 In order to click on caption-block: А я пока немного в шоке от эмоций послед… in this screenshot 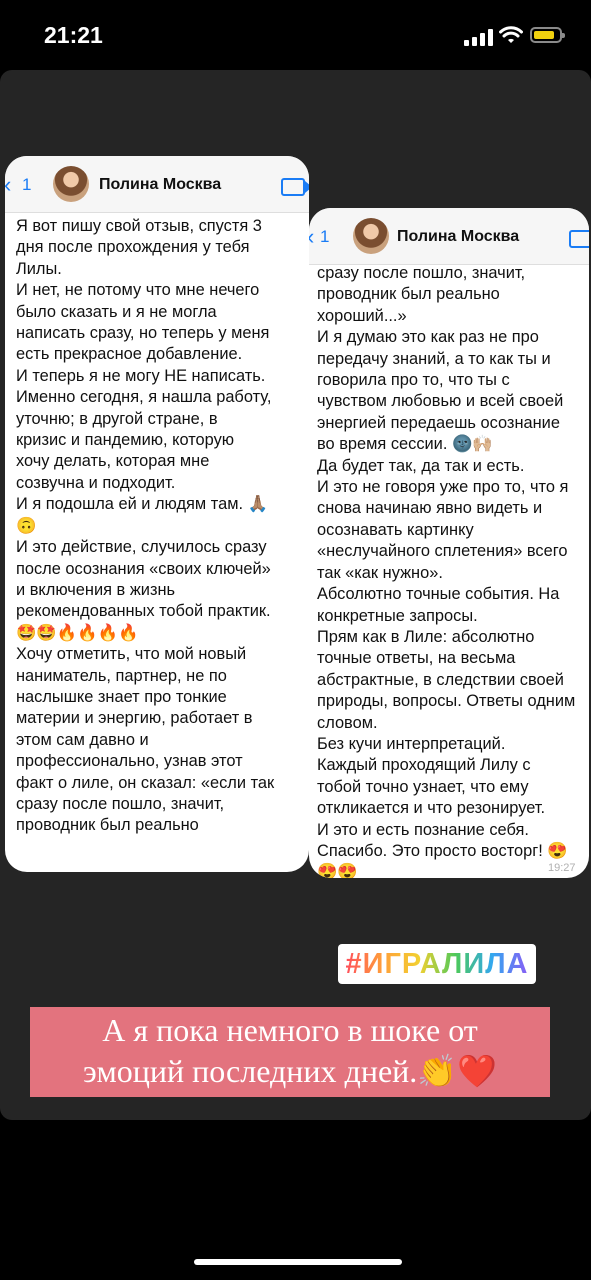, I will do `click(290, 1052)`.